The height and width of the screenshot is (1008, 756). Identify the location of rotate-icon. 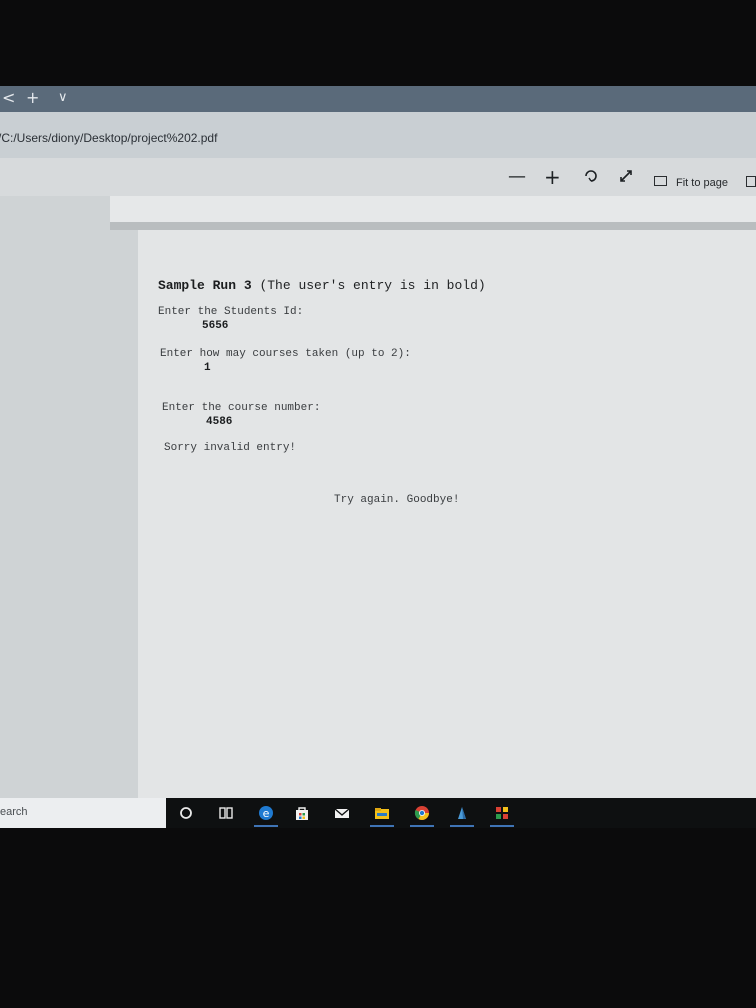
(591, 178).